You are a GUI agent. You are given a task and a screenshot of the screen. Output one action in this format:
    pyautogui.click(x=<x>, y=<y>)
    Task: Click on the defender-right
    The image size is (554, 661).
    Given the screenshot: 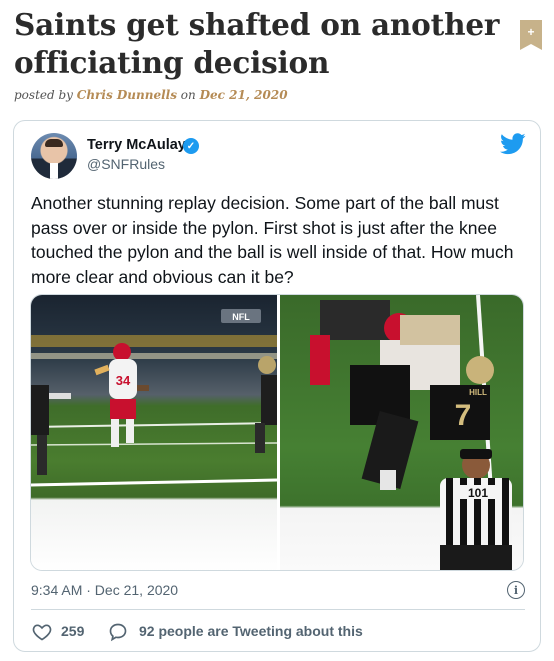 What is the action you would take?
    pyautogui.click(x=266, y=404)
    